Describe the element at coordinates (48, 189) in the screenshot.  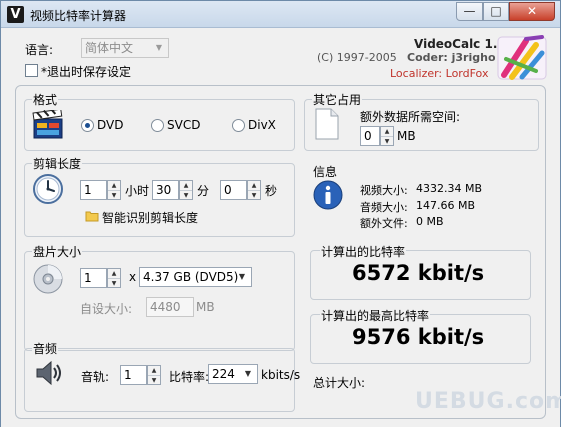
I see `clock-icon` at that location.